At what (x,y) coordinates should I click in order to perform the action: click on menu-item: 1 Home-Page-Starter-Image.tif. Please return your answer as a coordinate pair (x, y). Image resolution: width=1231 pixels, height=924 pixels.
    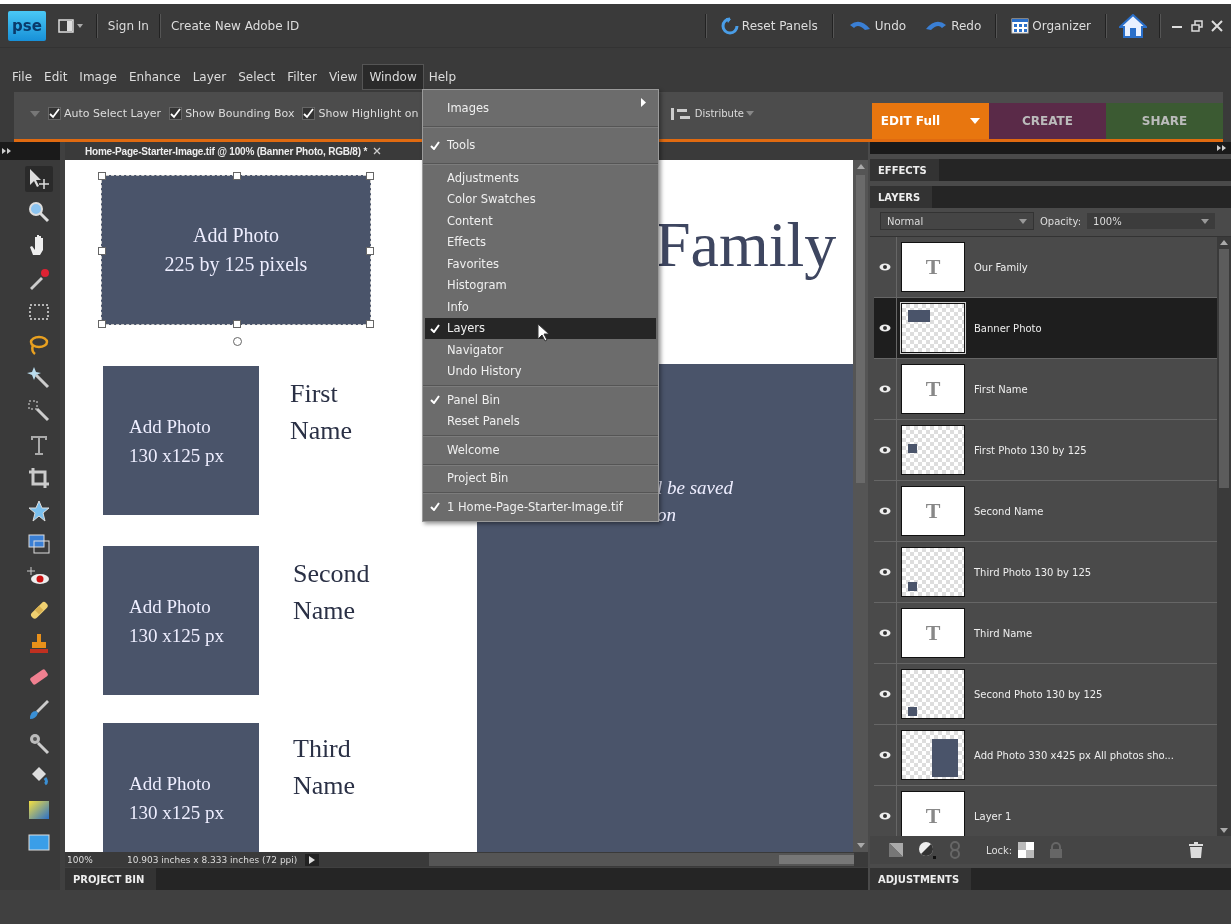
    Looking at the image, I should click on (540, 507).